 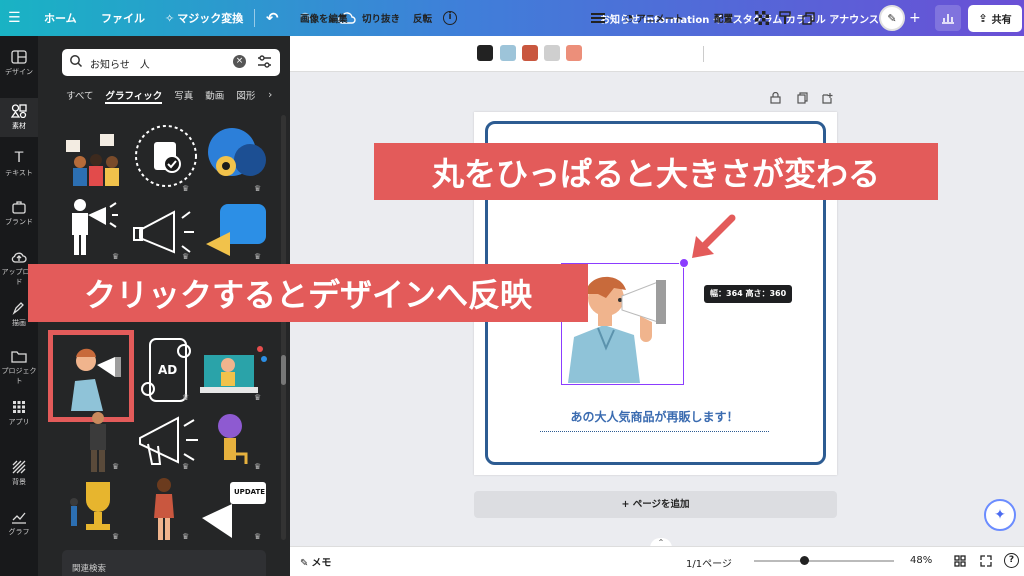 I want to click on rail-apps: アプリ, so click(x=19, y=413).